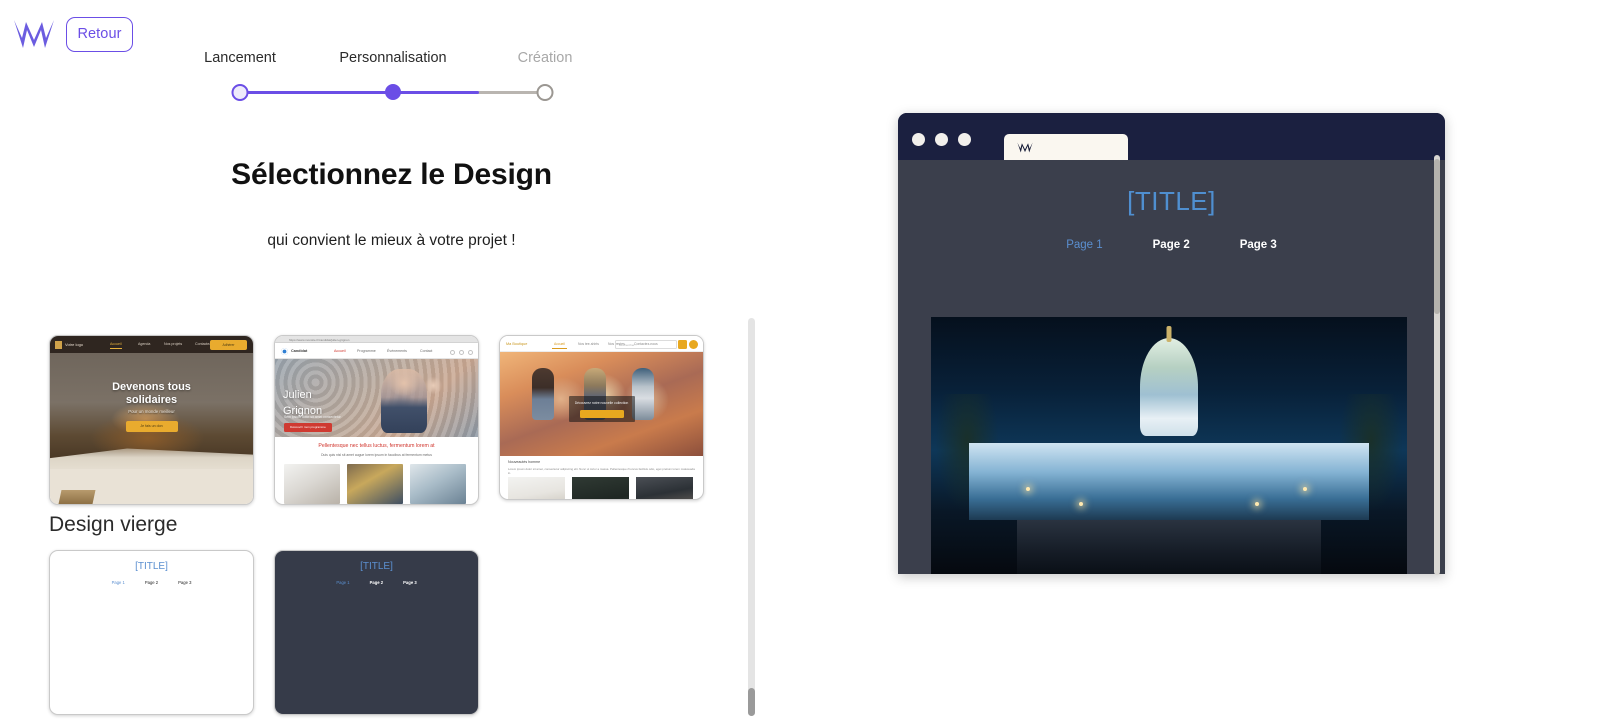 This screenshot has height=722, width=1600. I want to click on template-card-grid, so click(375, 484).